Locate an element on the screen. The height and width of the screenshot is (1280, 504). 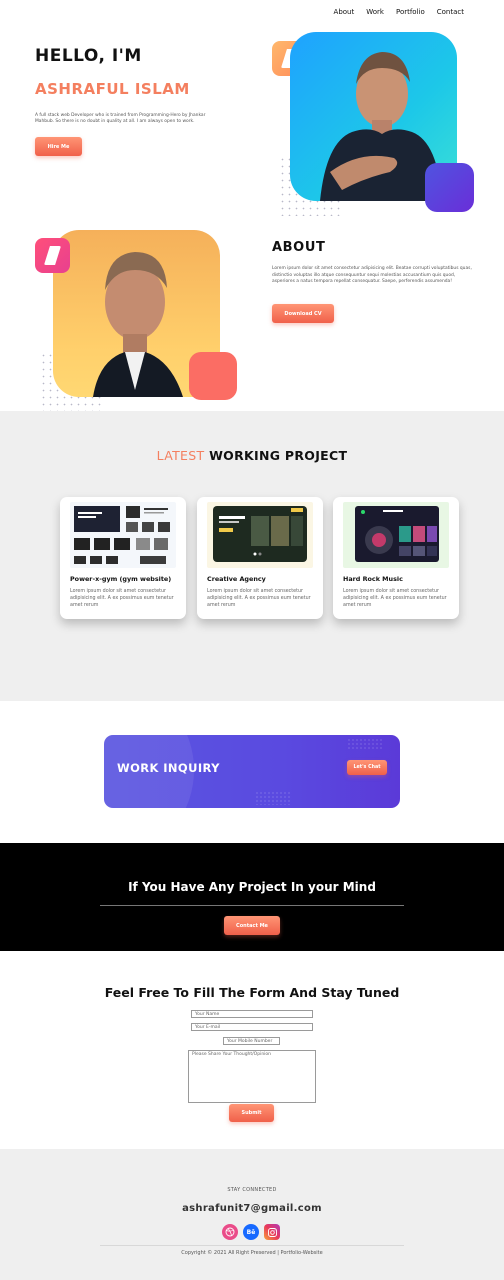
download-cv-button: Download CV is located at coordinates (303, 313).